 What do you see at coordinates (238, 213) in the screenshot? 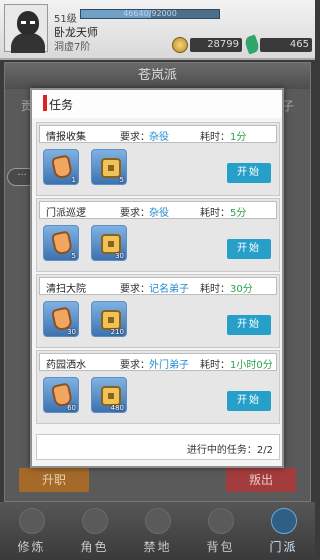
I see `duration-value: 5分` at bounding box center [238, 213].